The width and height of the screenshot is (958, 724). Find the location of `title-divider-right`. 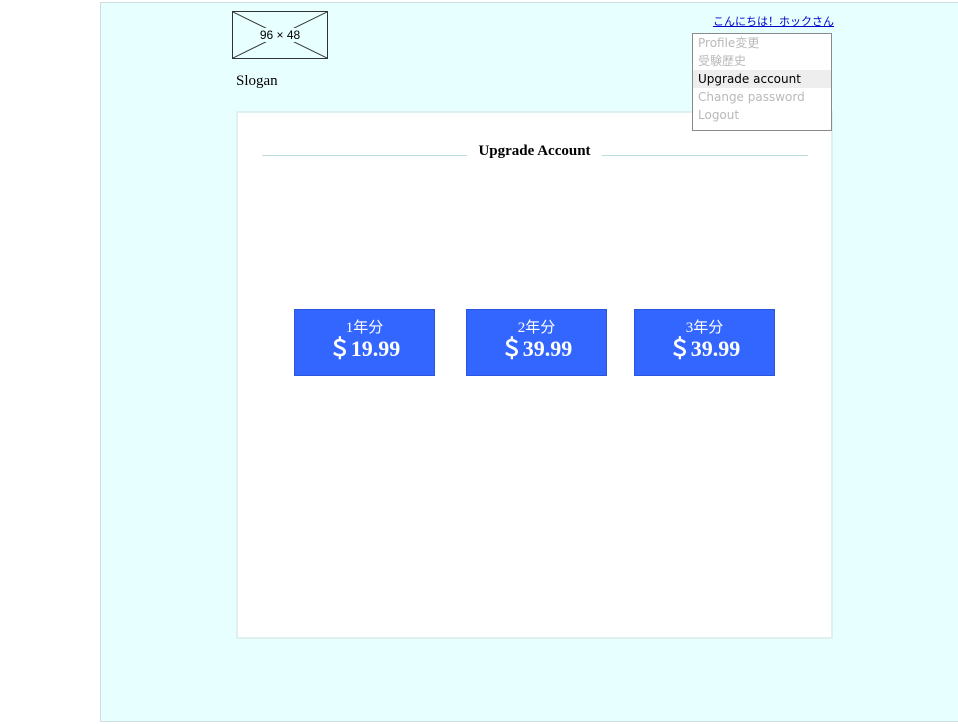

title-divider-right is located at coordinates (705, 155).